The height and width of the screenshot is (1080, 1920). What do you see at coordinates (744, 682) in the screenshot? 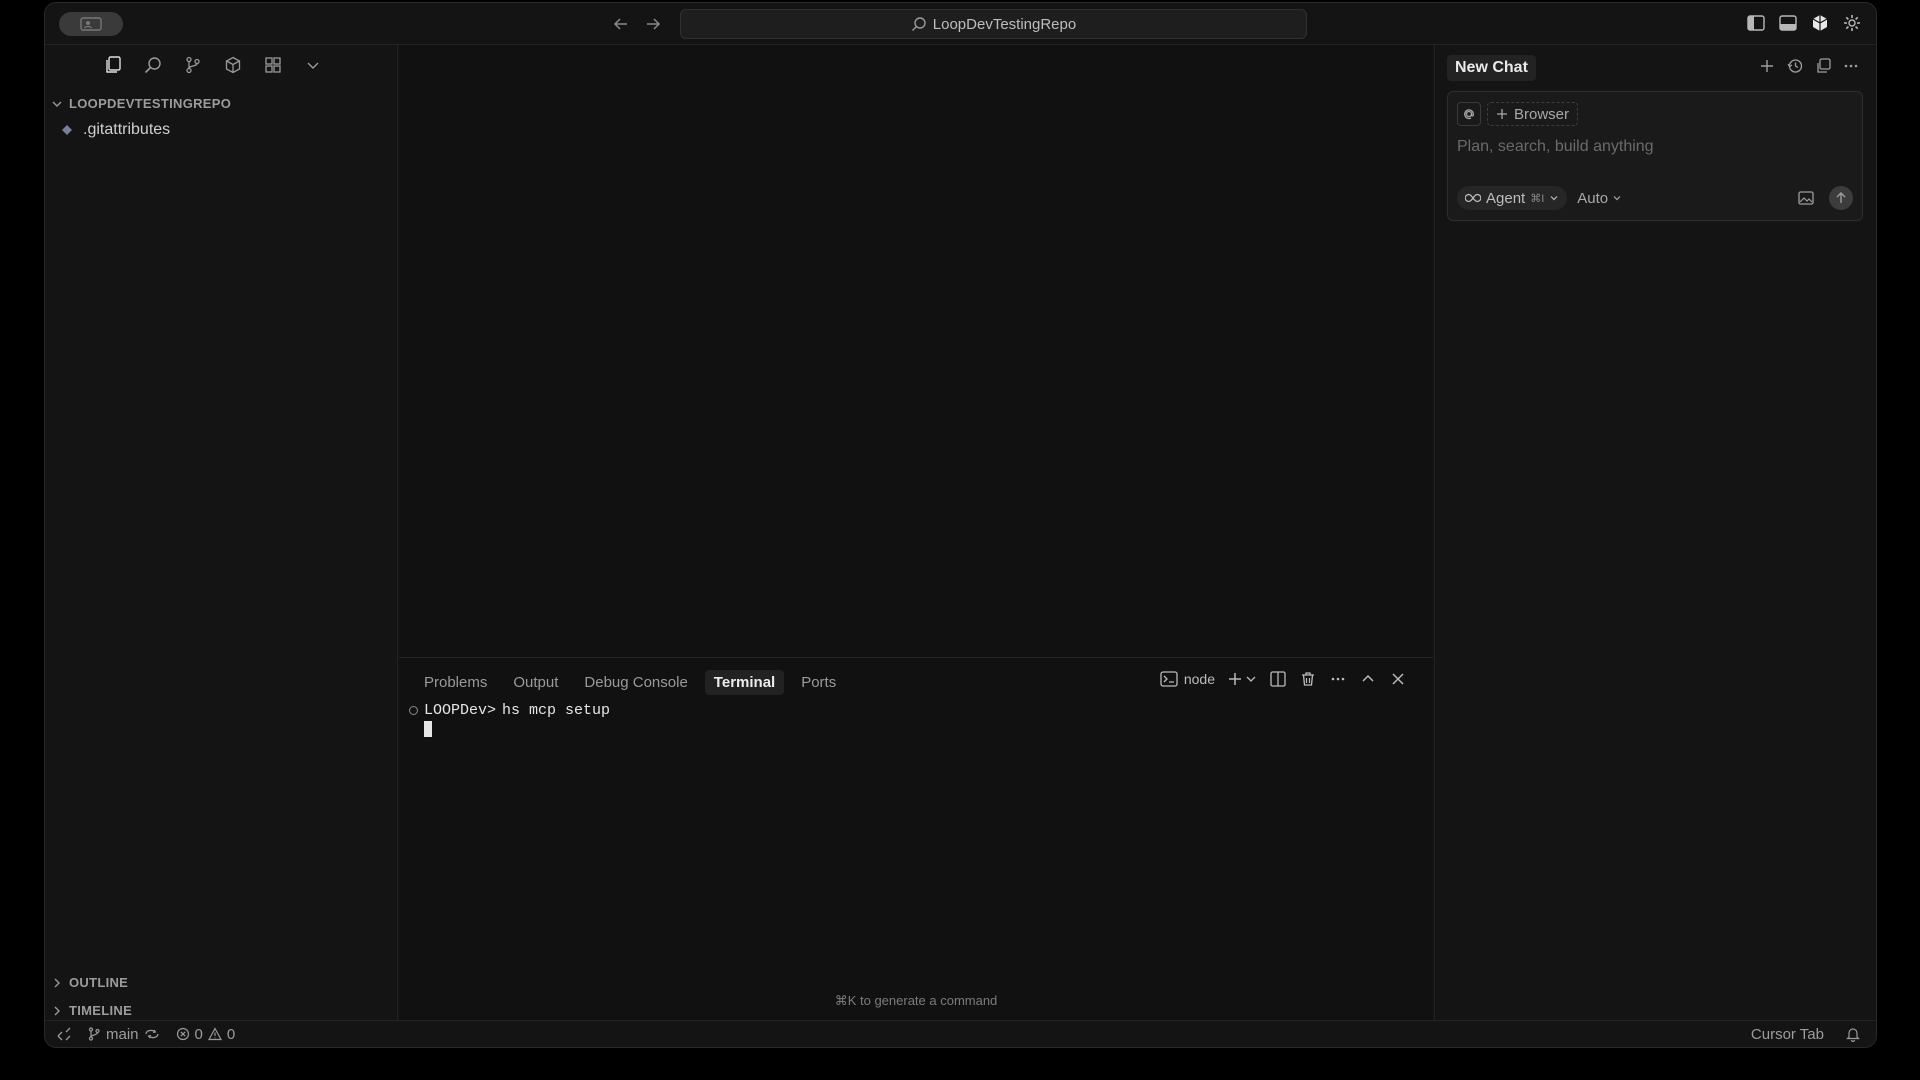
I see `tab-terminal: Terminal` at bounding box center [744, 682].